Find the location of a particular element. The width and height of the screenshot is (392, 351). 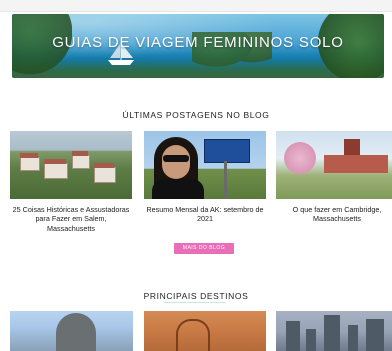

heading-underline is located at coordinates (195, 302).